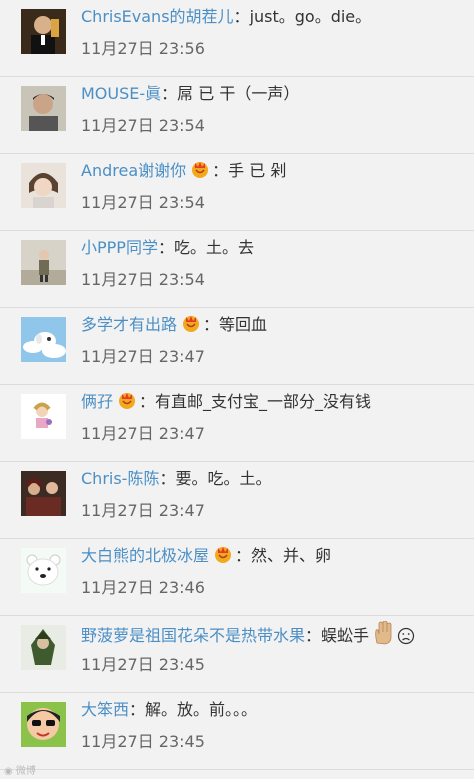 The image size is (474, 779). Describe the element at coordinates (237, 346) in the screenshot. I see `comment-item: 多学才有出路 ：等回血 11月27日 23:47` at that location.